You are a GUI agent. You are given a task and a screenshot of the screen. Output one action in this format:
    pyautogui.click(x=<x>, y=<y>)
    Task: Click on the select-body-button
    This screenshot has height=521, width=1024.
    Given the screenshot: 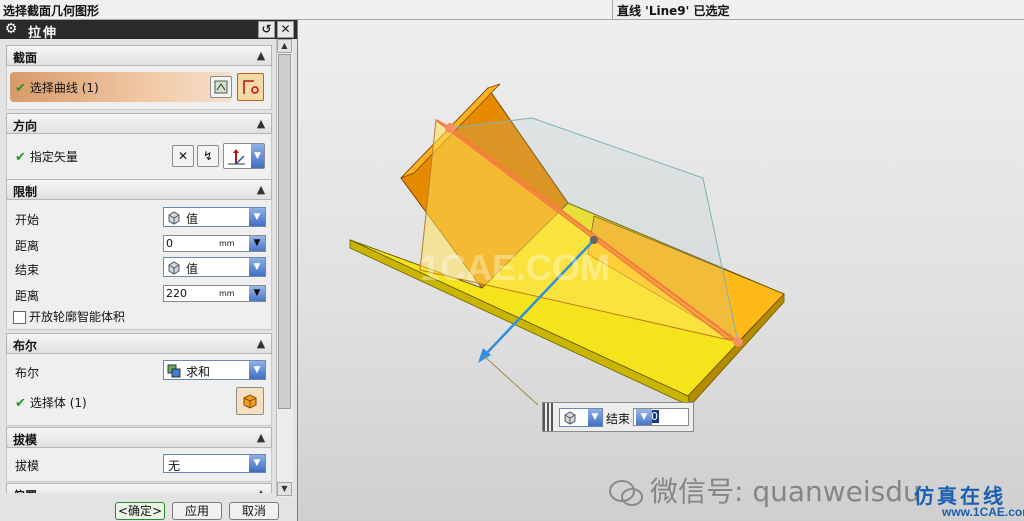 What is the action you would take?
    pyautogui.click(x=250, y=401)
    